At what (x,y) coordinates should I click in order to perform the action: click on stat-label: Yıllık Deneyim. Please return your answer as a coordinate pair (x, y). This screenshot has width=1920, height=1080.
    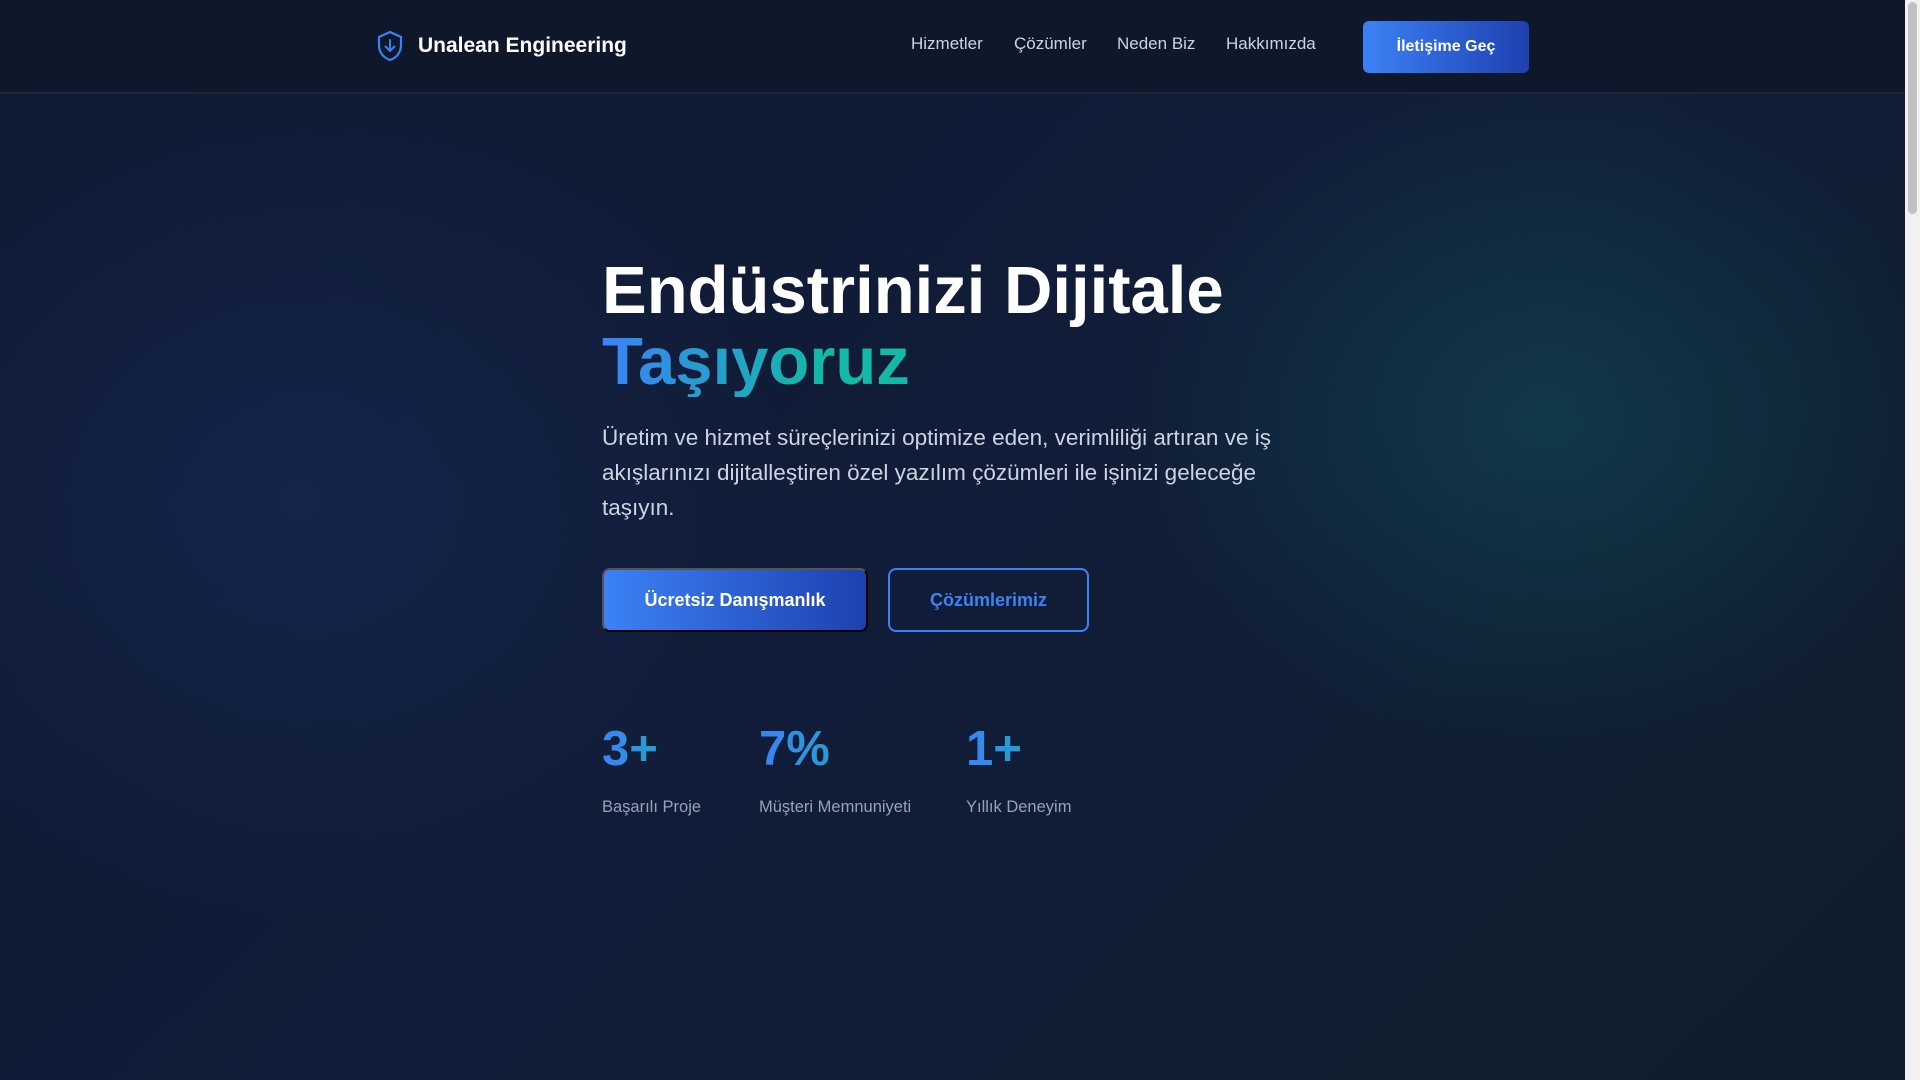
    Looking at the image, I should click on (1019, 807).